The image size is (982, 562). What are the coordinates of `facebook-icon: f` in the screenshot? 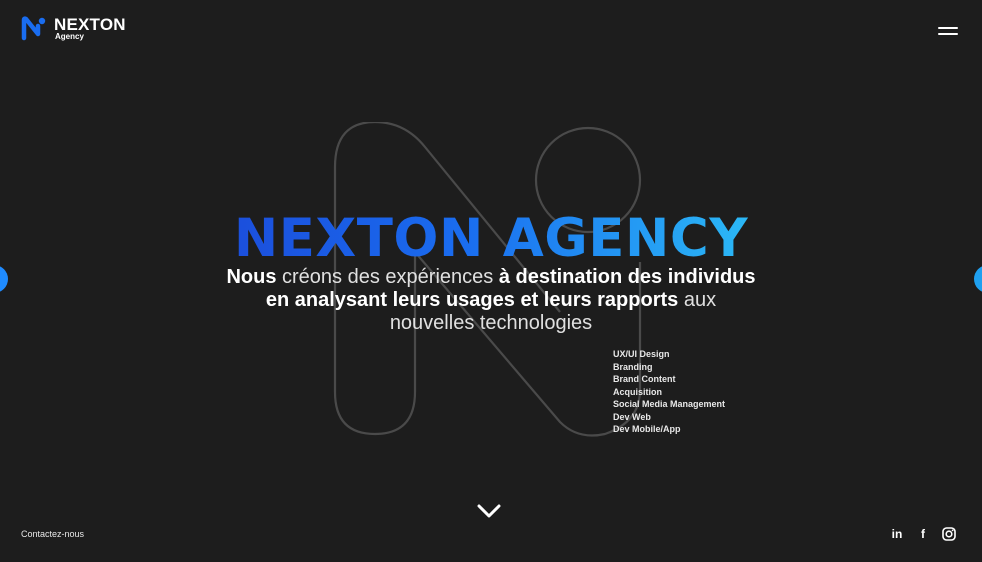 It's located at (923, 534).